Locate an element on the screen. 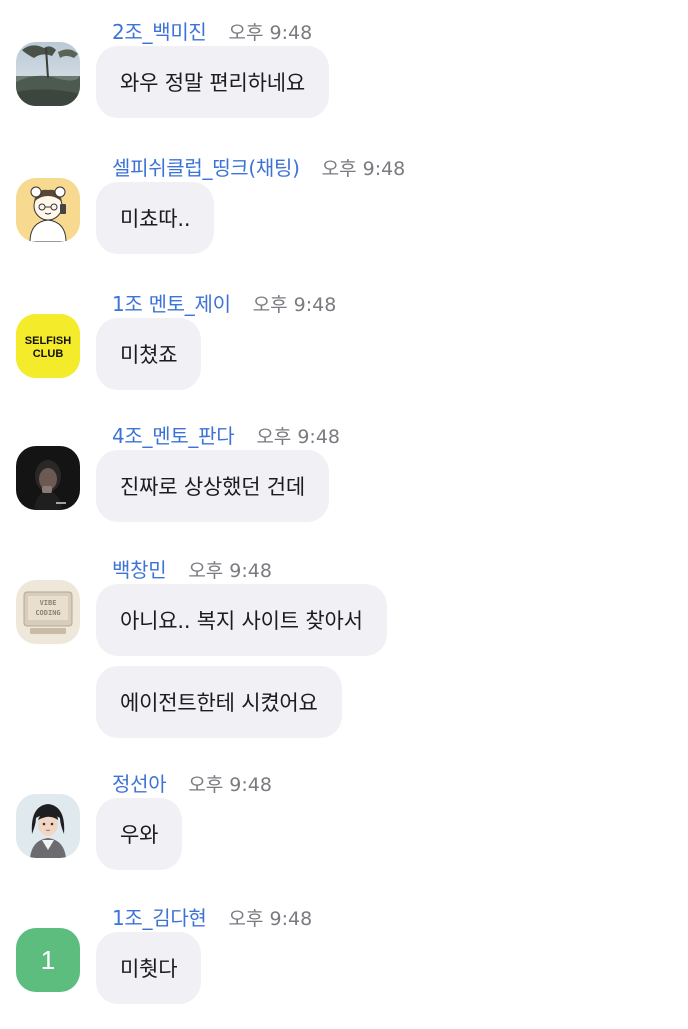 The width and height of the screenshot is (688, 1029). avatar-initial: 1 is located at coordinates (48, 959).